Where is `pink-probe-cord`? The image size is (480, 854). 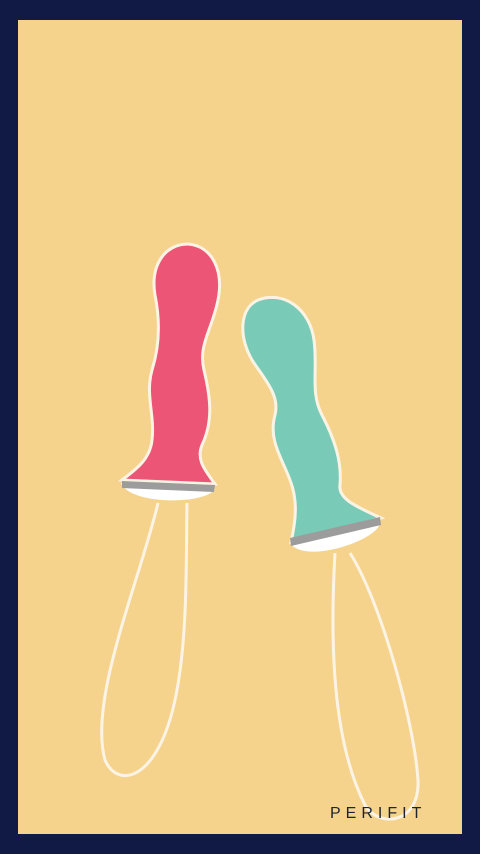 pink-probe-cord is located at coordinates (144, 639).